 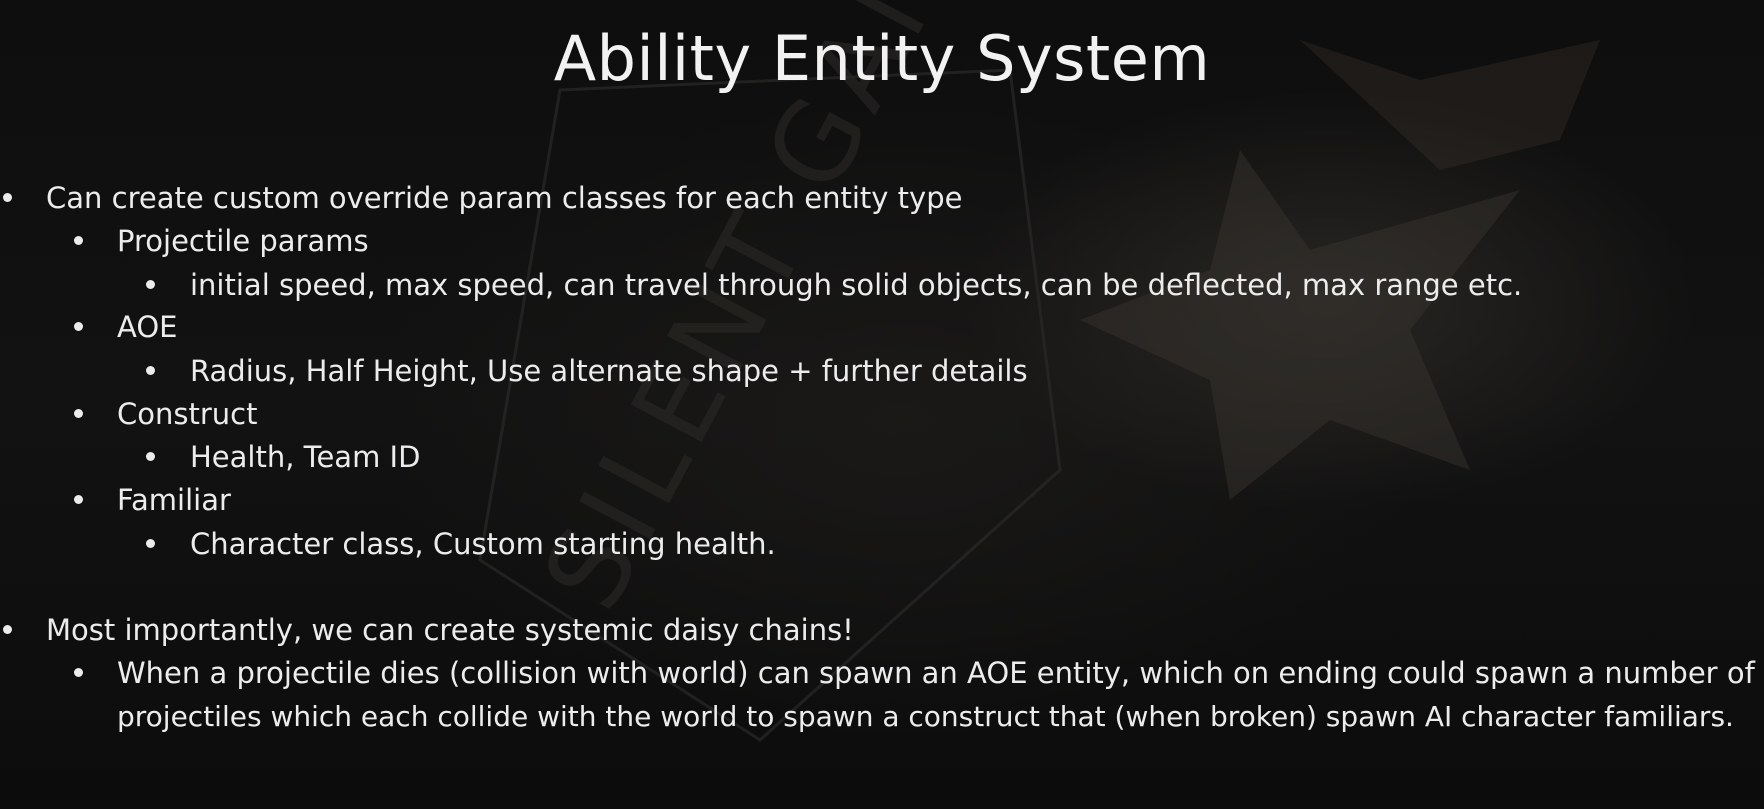 I want to click on bullet-familiar: Familiar, so click(x=174, y=500).